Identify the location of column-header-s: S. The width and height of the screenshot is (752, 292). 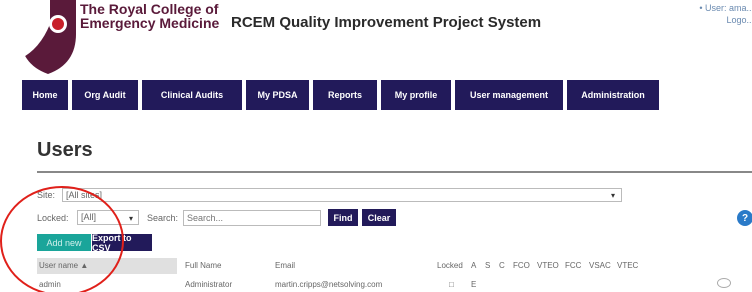
(487, 266).